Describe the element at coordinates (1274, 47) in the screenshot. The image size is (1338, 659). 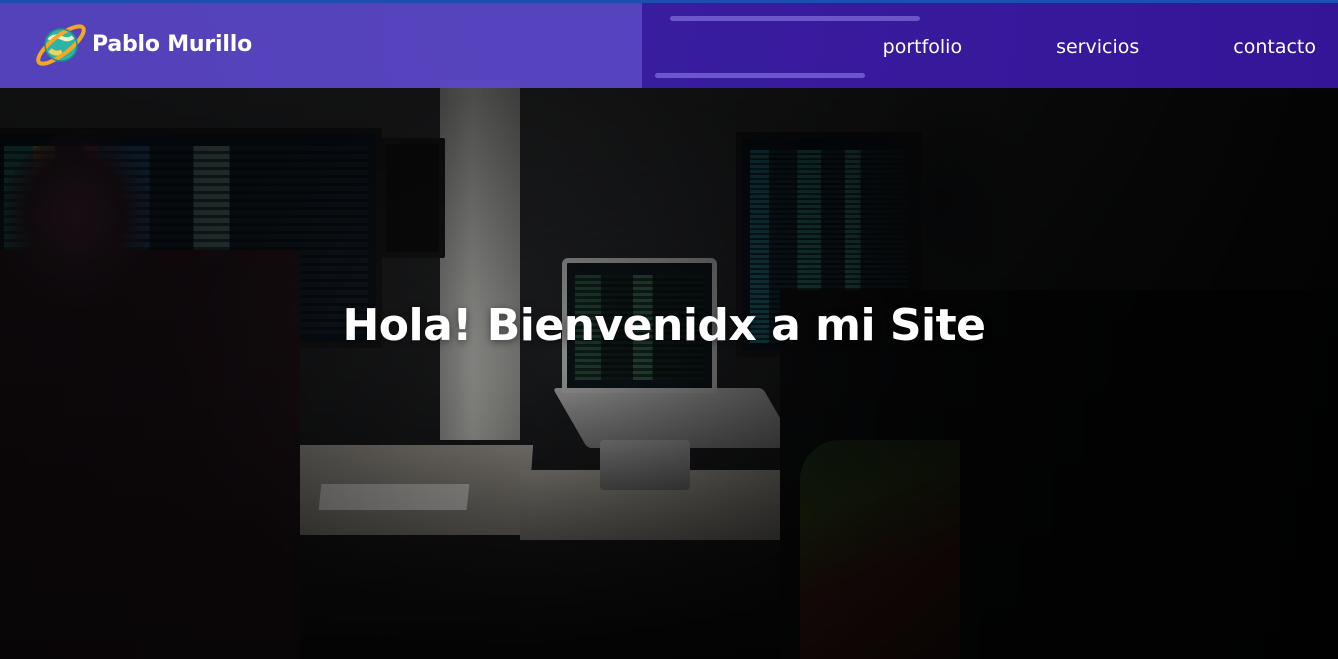
I see `nav-link-contacto: contacto` at that location.